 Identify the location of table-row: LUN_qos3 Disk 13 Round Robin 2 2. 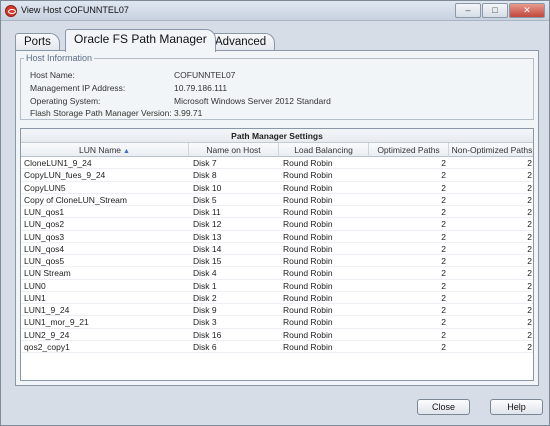
(277, 237).